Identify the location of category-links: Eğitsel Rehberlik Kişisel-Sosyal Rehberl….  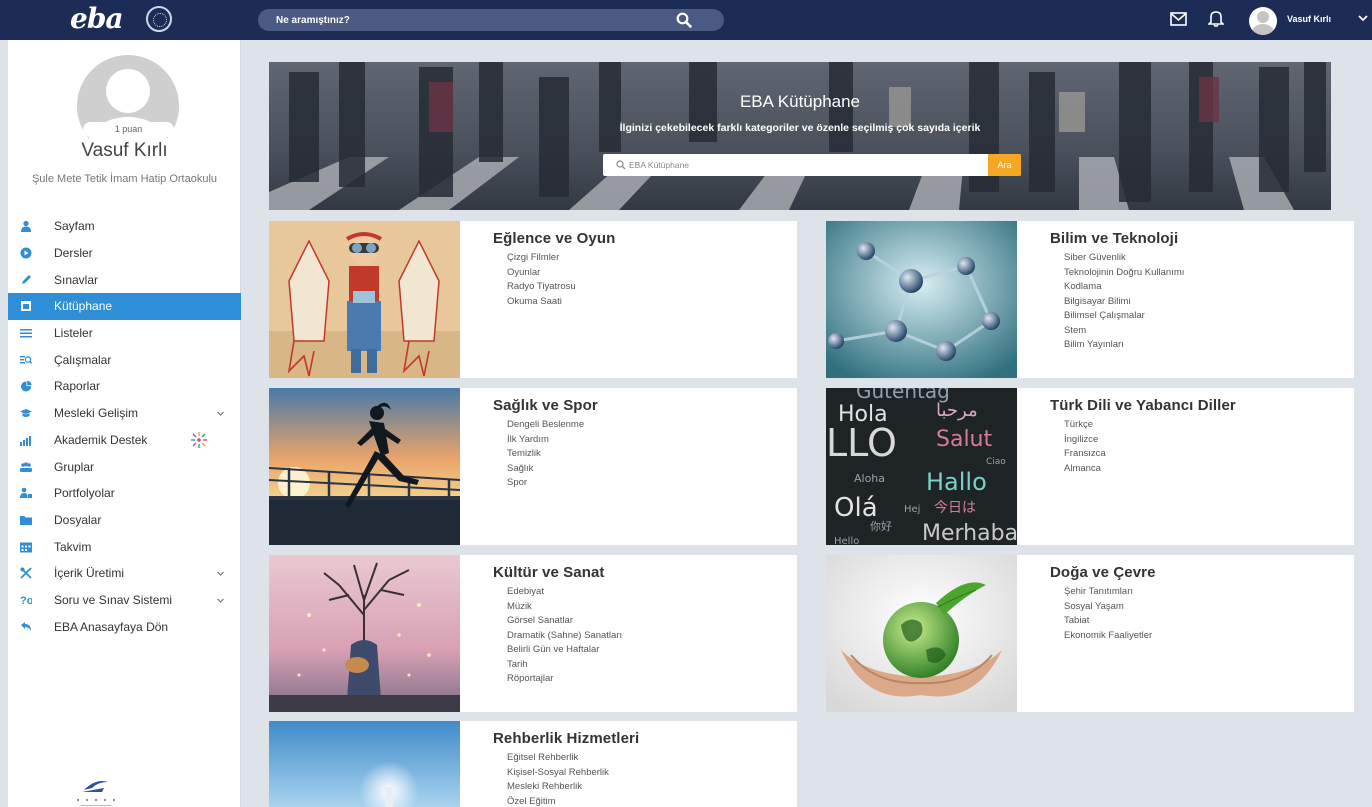
(558, 779).